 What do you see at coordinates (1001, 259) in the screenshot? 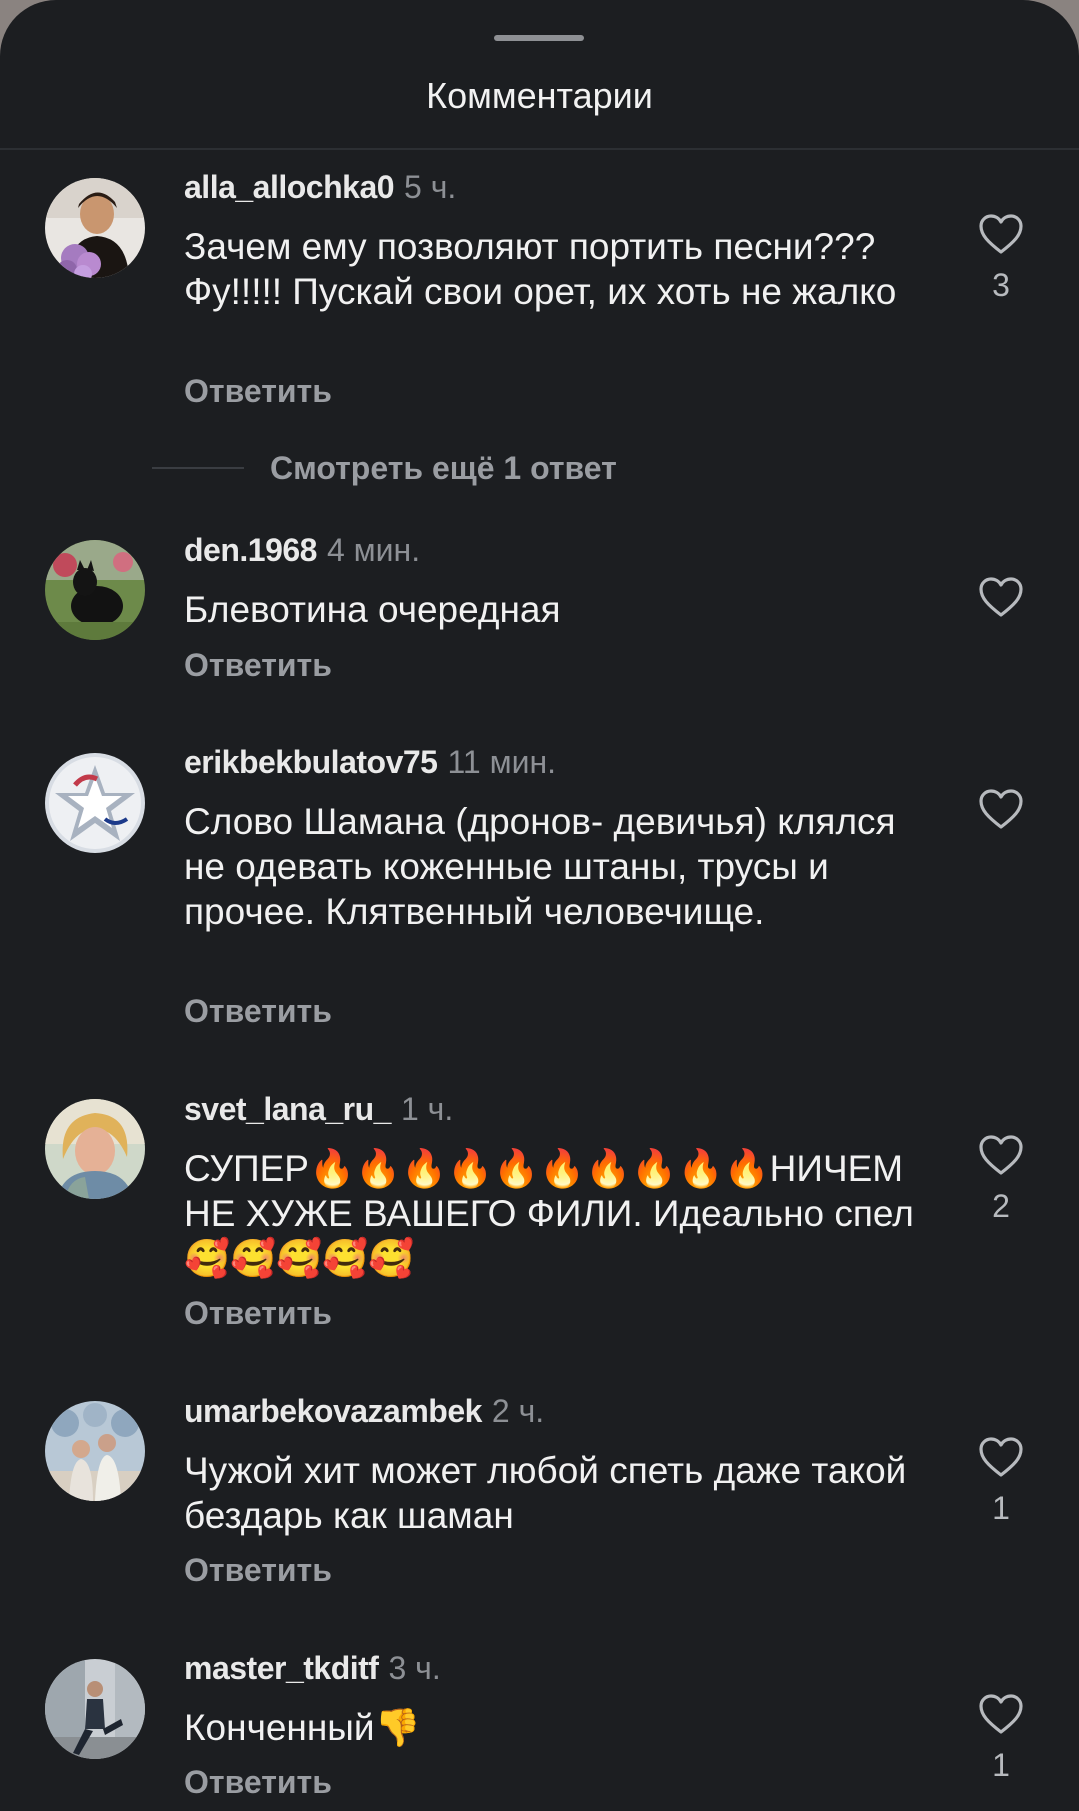
I see `like-button: 3` at bounding box center [1001, 259].